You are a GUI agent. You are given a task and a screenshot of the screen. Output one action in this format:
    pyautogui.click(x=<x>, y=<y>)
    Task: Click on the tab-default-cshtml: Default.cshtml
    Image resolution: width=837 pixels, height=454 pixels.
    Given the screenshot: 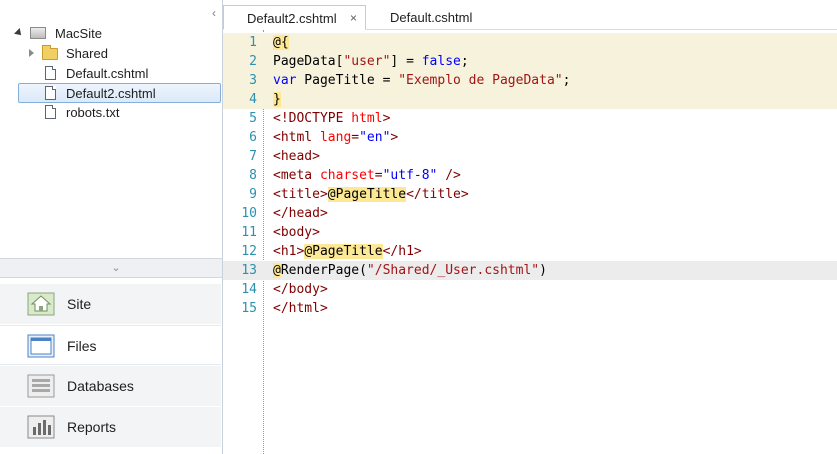 What is the action you would take?
    pyautogui.click(x=450, y=17)
    